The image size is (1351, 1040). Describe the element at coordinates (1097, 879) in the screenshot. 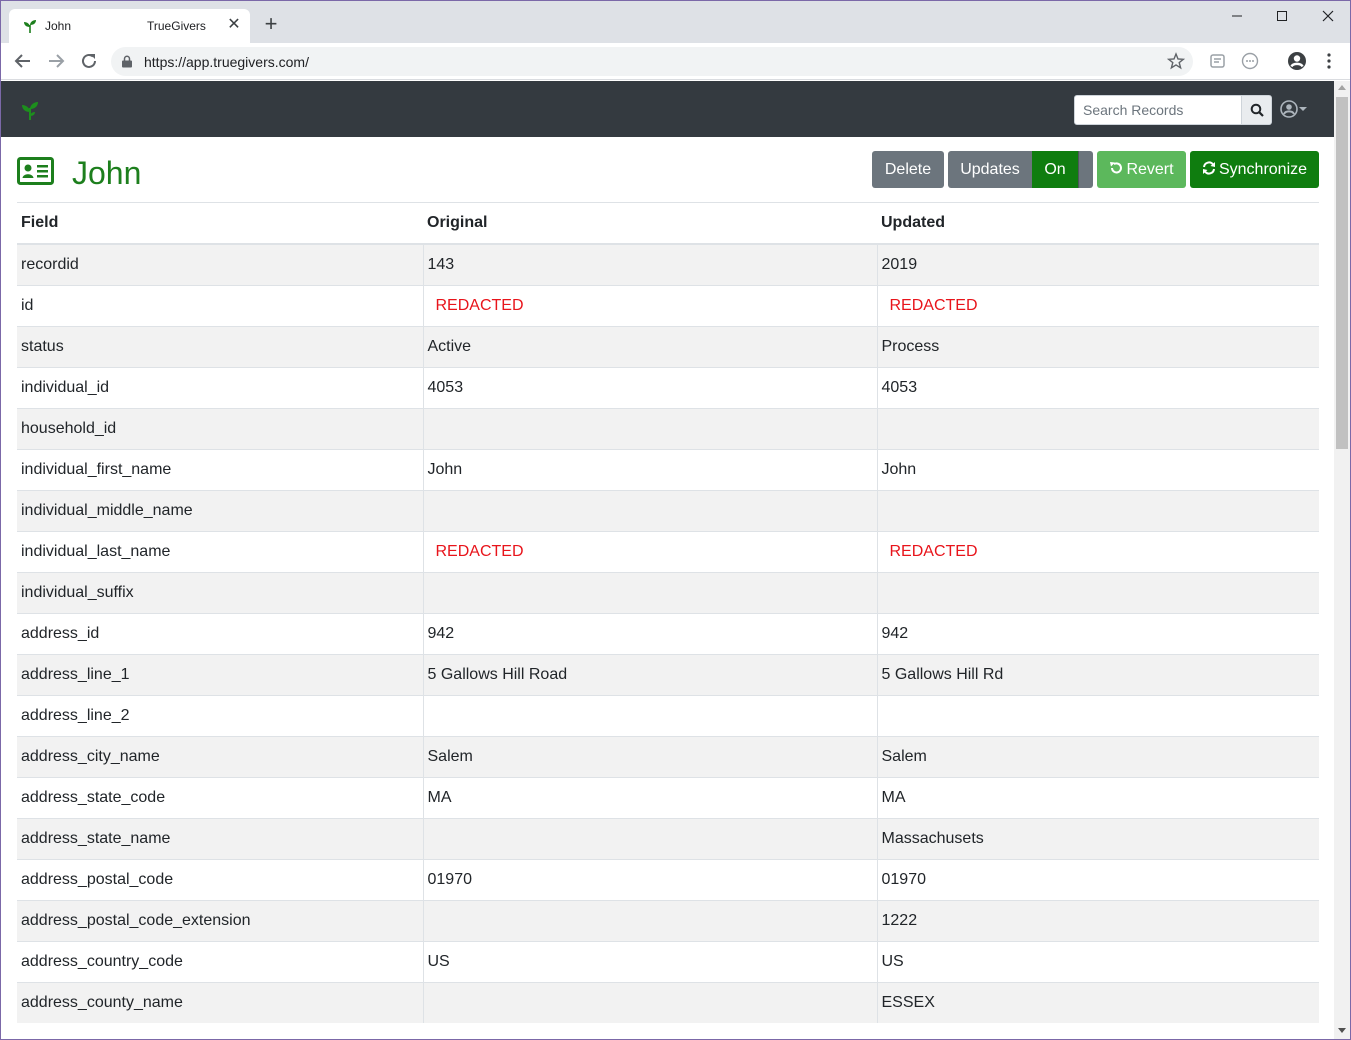

I see `updated-cell: 01970` at that location.